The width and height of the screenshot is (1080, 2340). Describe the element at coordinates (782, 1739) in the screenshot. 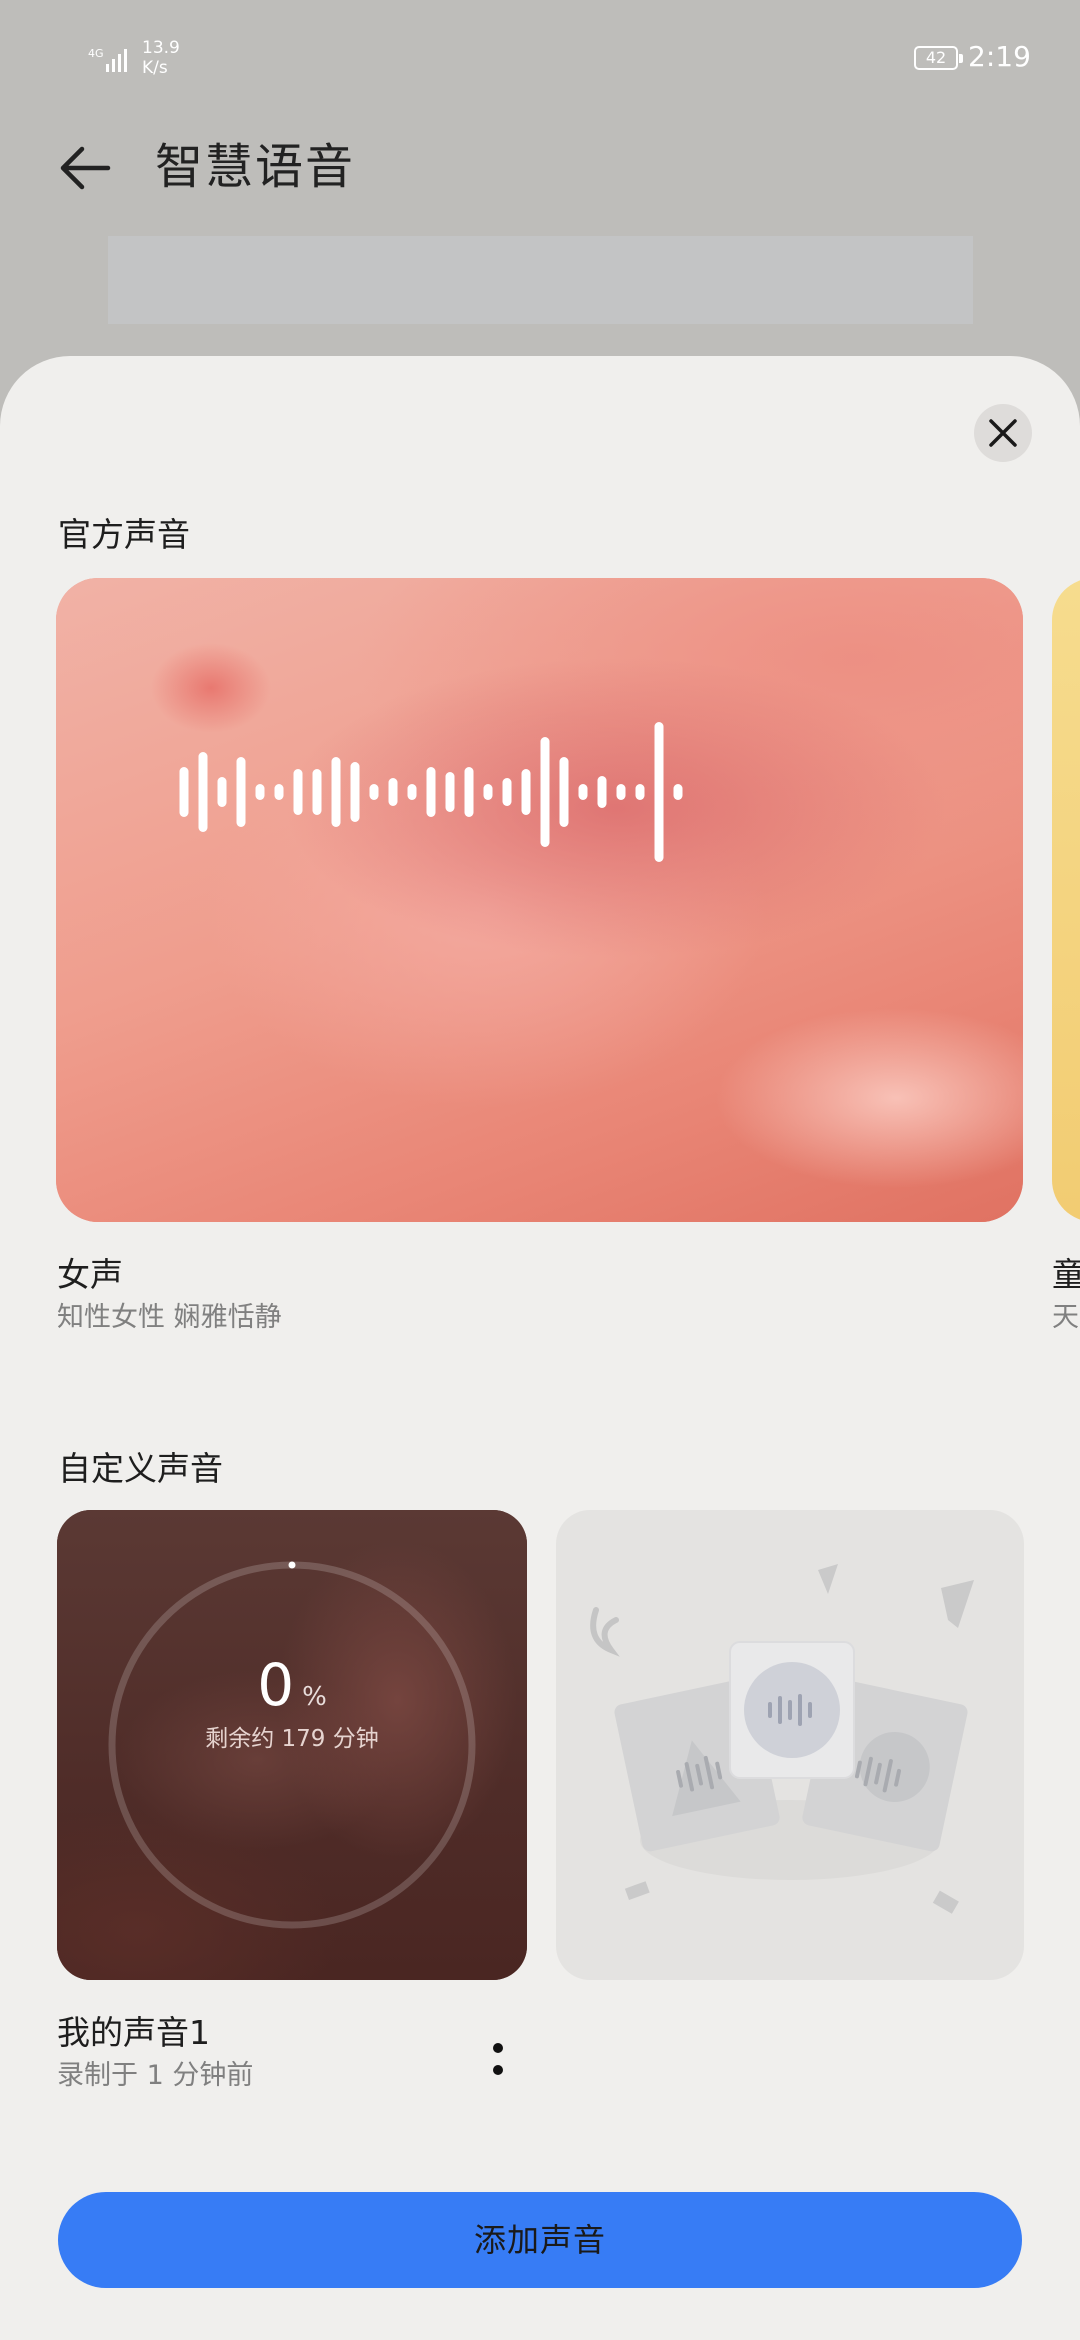

I see `voice-cards-illustration` at that location.